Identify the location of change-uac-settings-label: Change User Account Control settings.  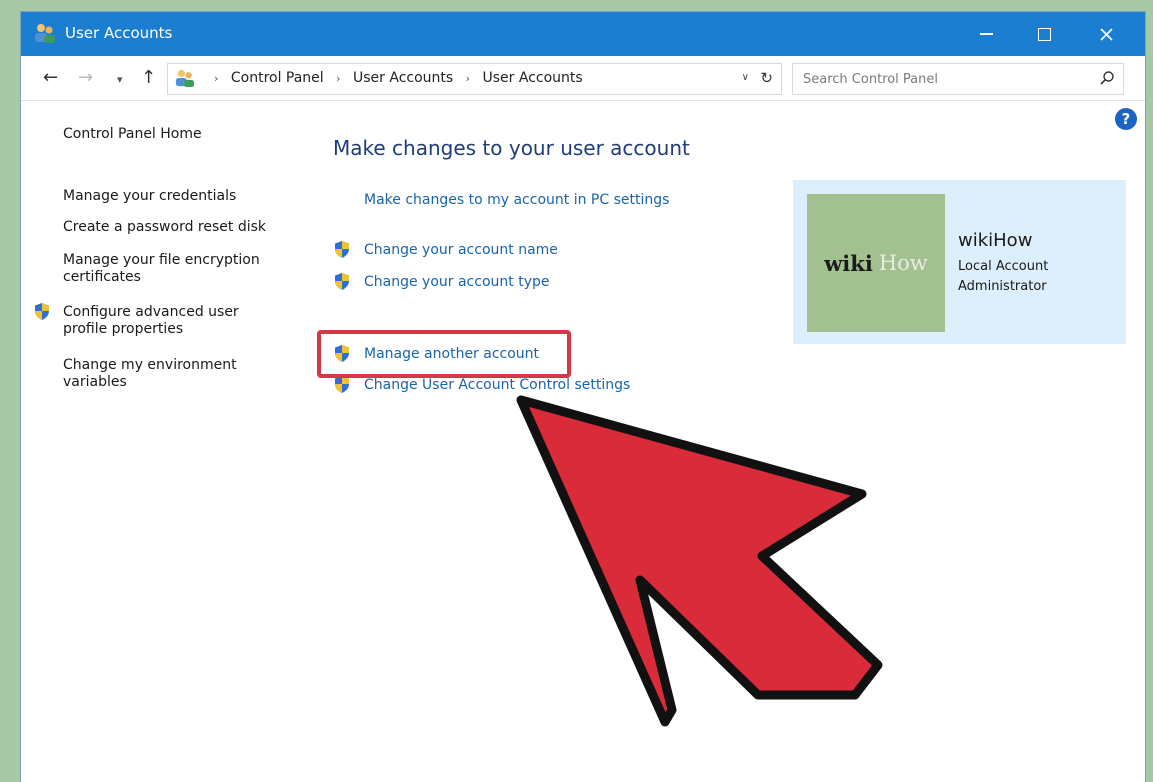
(497, 385).